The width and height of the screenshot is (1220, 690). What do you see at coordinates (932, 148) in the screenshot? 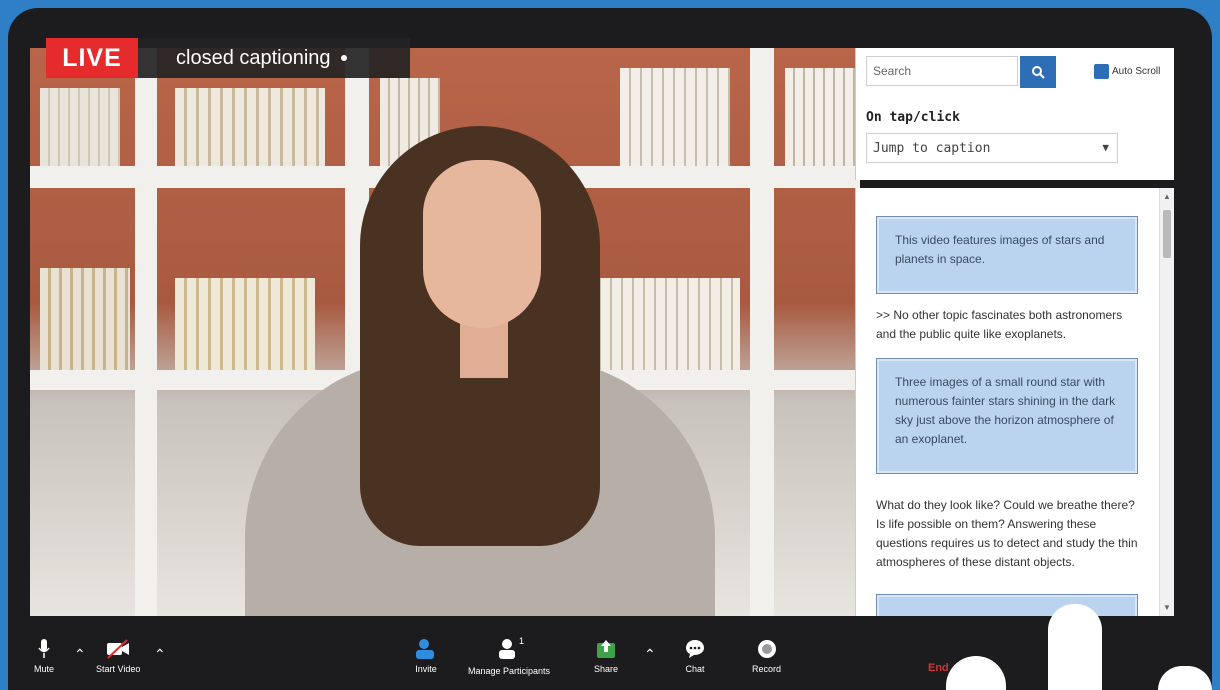
I see `on-tap-select-value: Jump to caption` at bounding box center [932, 148].